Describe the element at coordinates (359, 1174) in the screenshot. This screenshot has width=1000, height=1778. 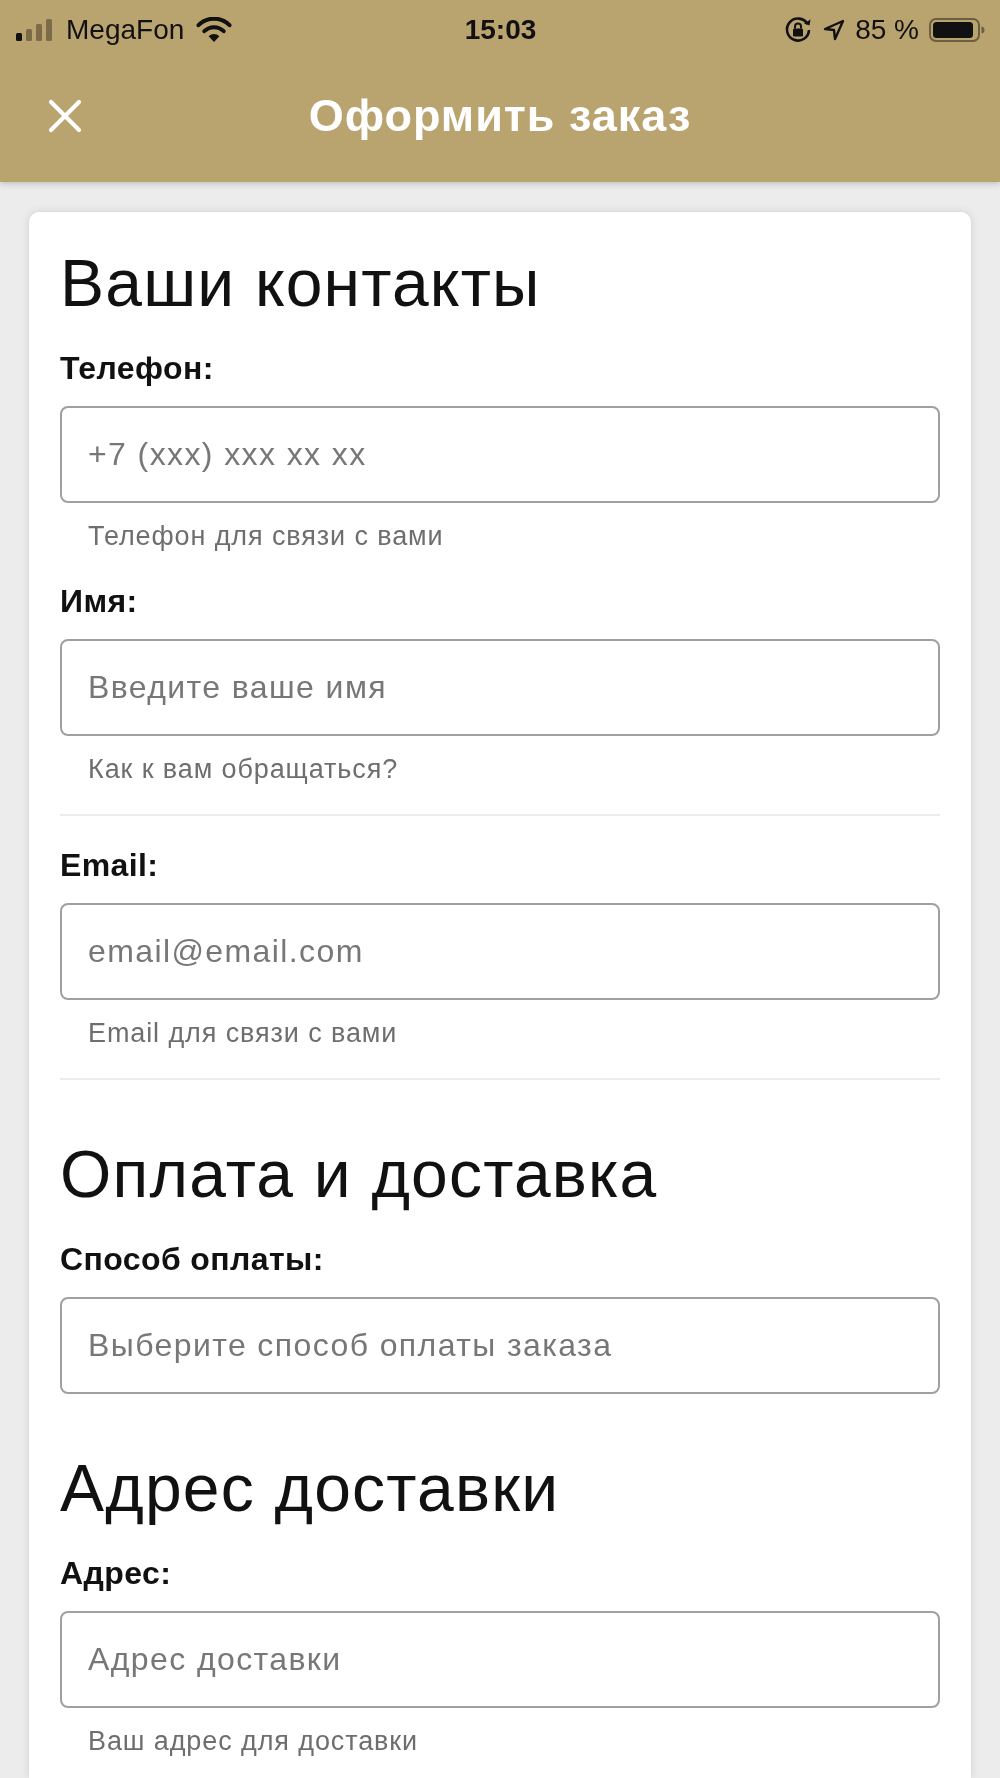
I see `section-heading: Оплата и доставка` at that location.